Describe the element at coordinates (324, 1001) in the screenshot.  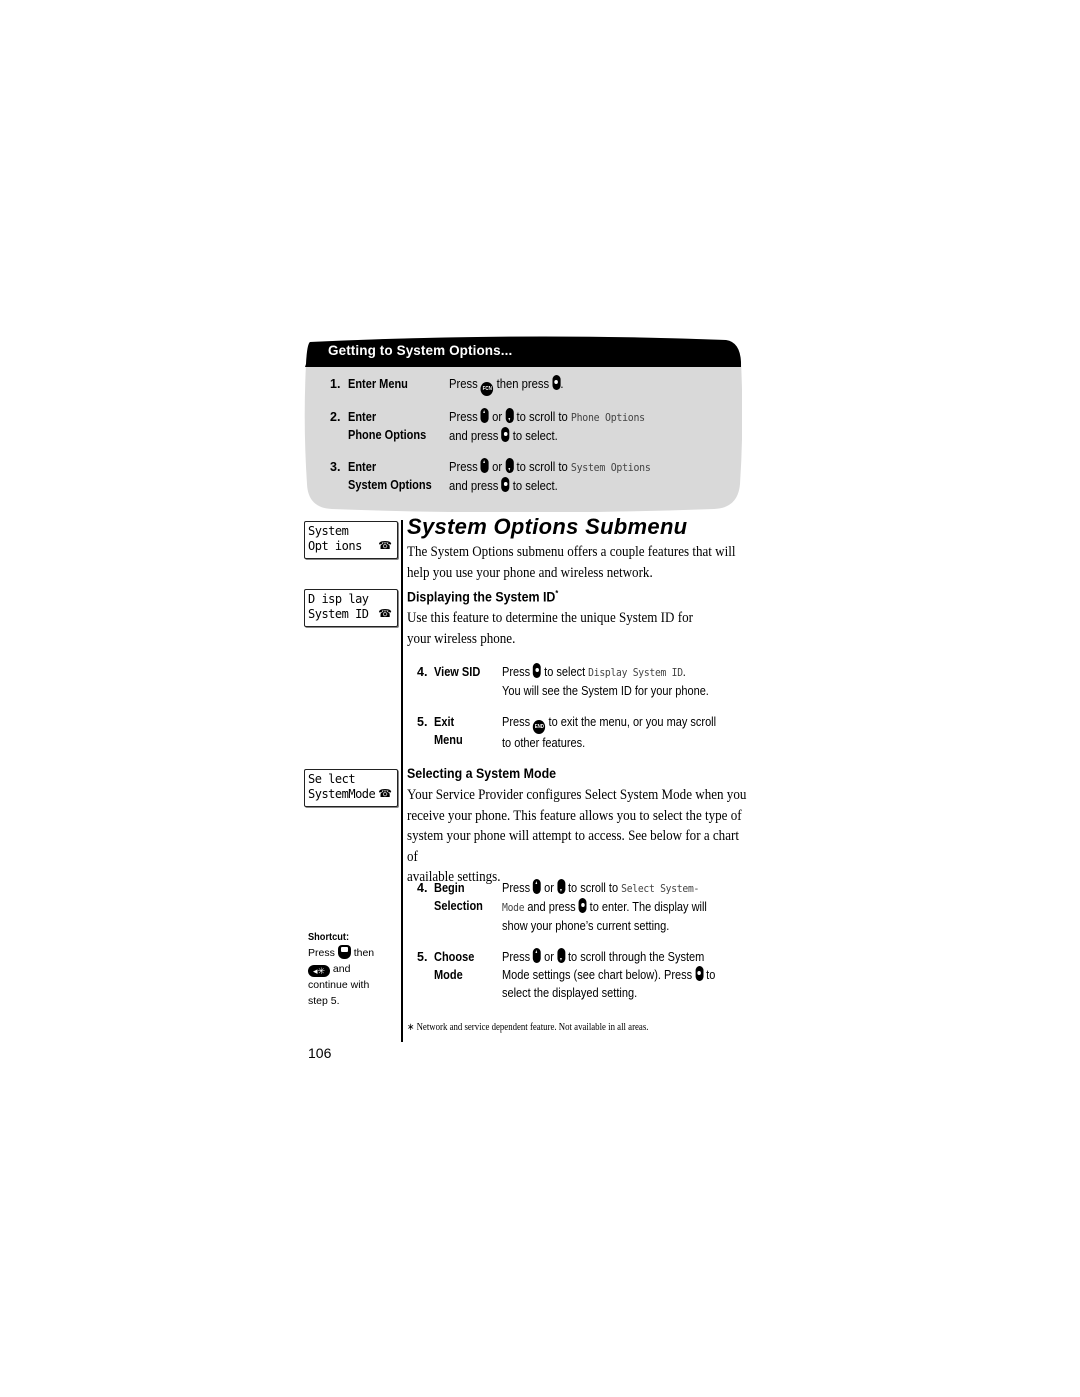
I see `shortcut-line: step 5.` at that location.